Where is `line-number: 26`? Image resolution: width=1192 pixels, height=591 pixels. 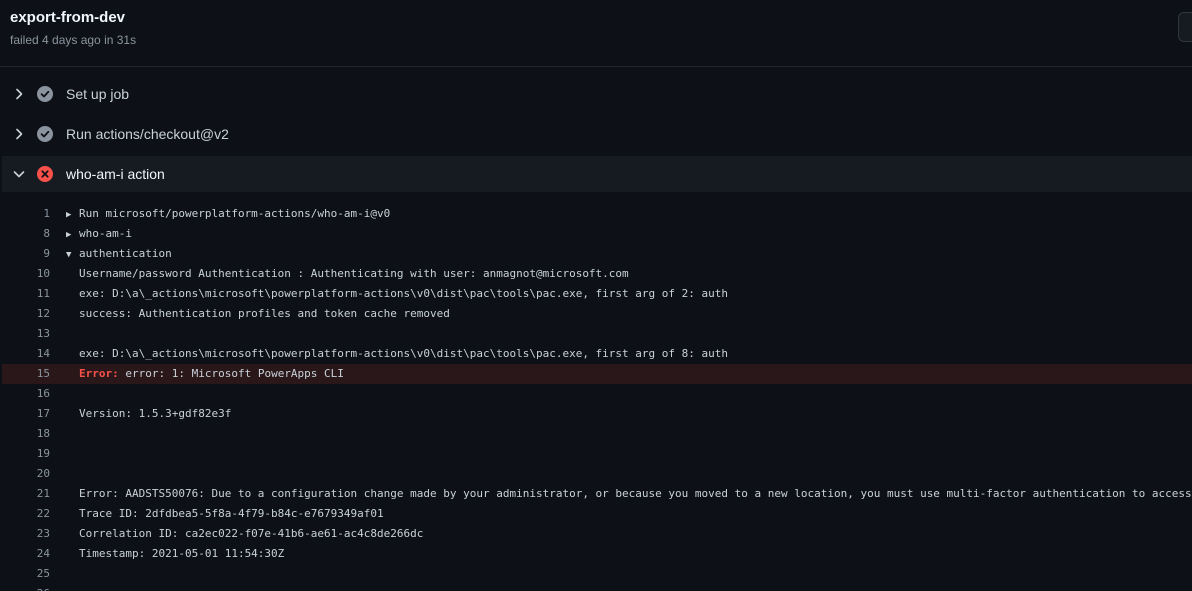 line-number: 26 is located at coordinates (25, 587).